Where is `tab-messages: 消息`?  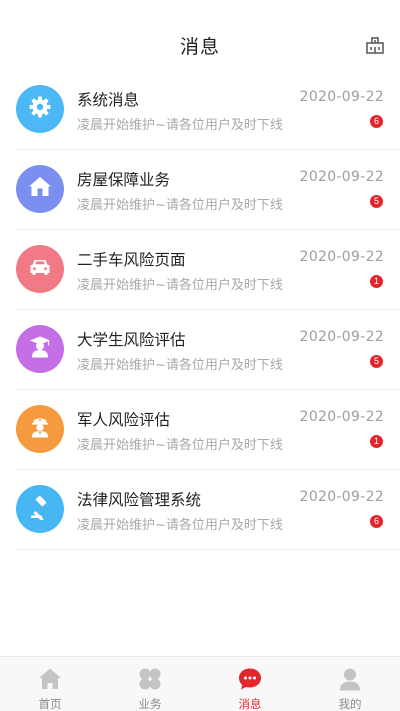 tab-messages: 消息 is located at coordinates (250, 684).